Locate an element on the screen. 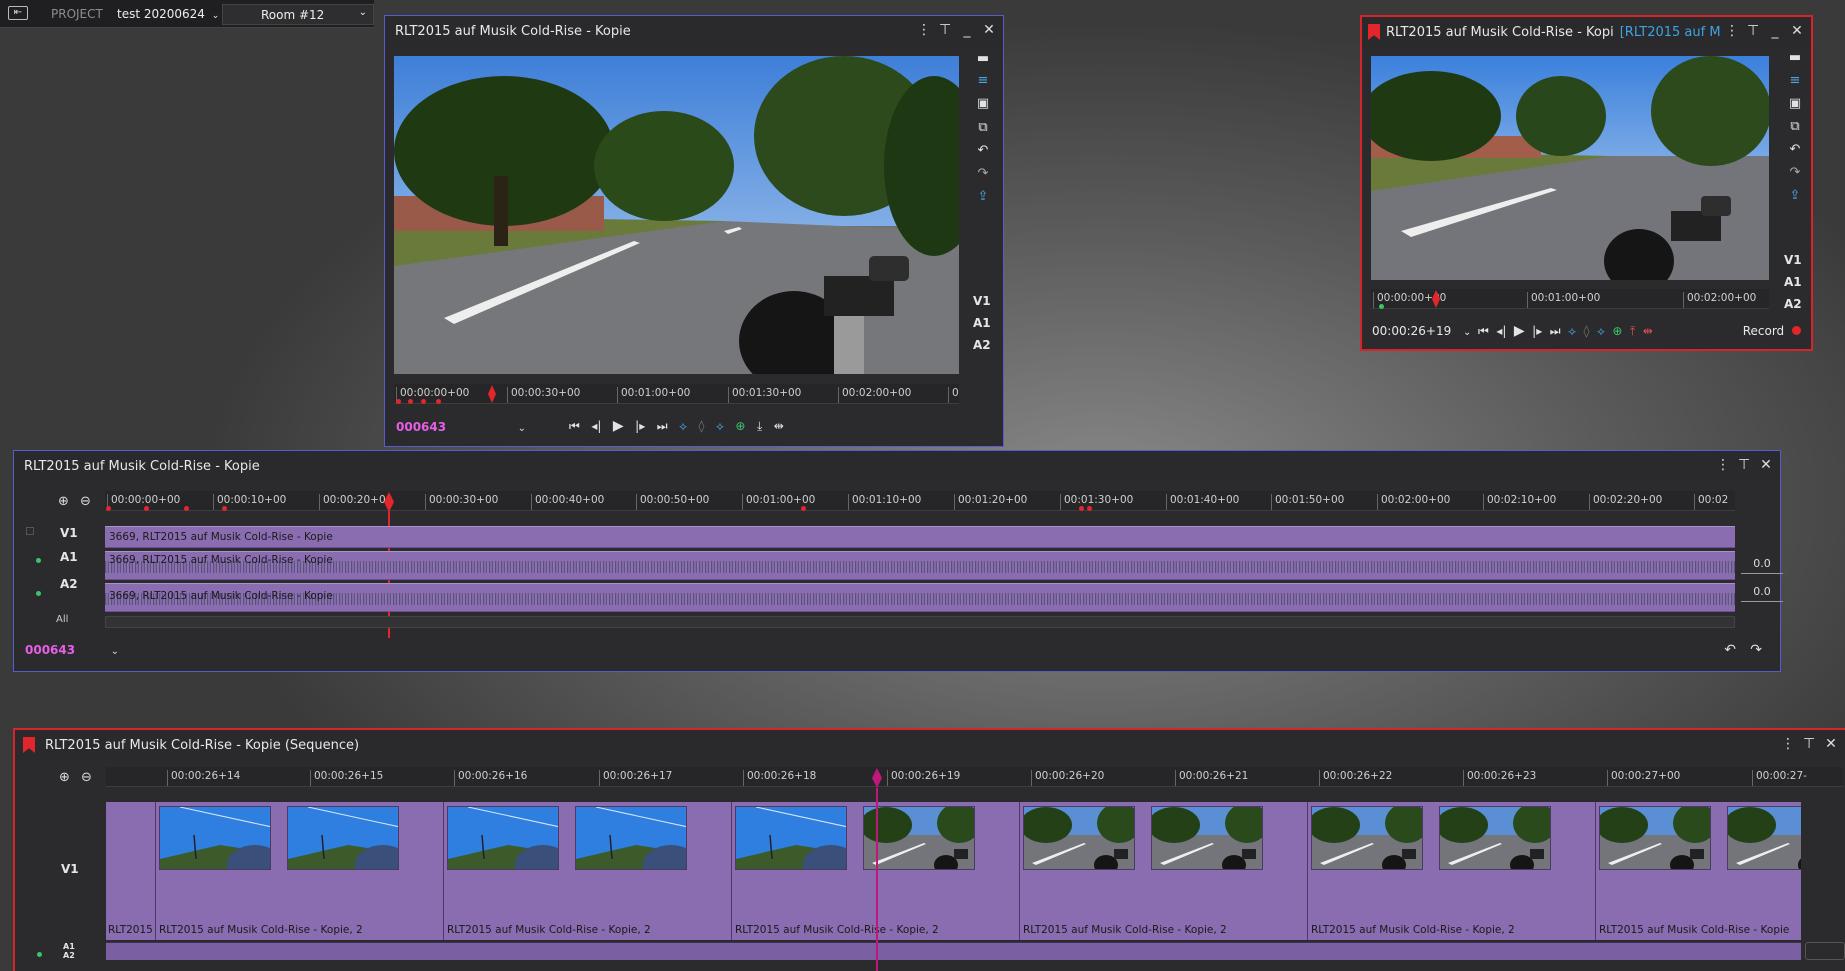  track-active-dot is located at coordinates (39, 954).